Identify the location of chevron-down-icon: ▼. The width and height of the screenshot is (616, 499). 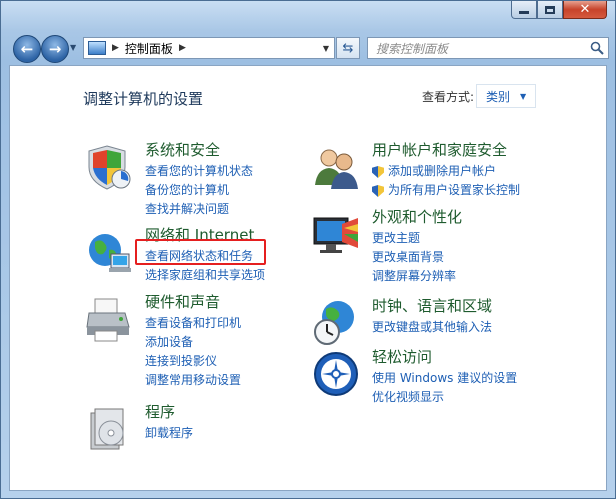
(523, 96).